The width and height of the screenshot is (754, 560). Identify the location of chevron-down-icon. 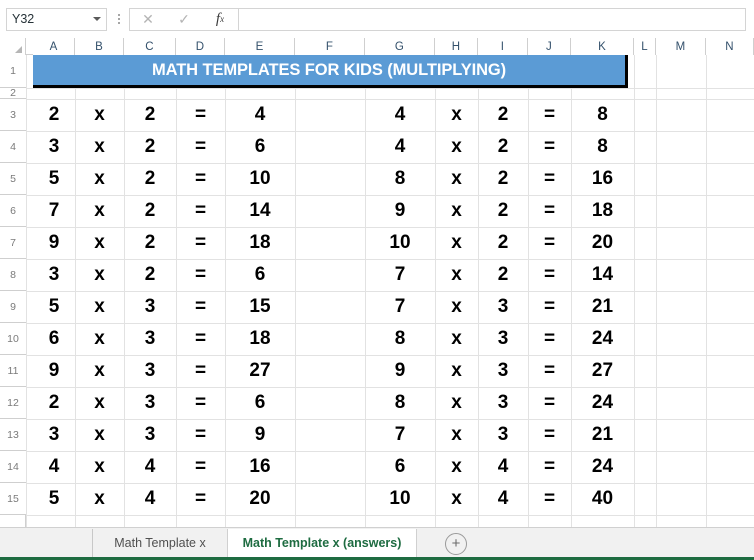
(97, 19).